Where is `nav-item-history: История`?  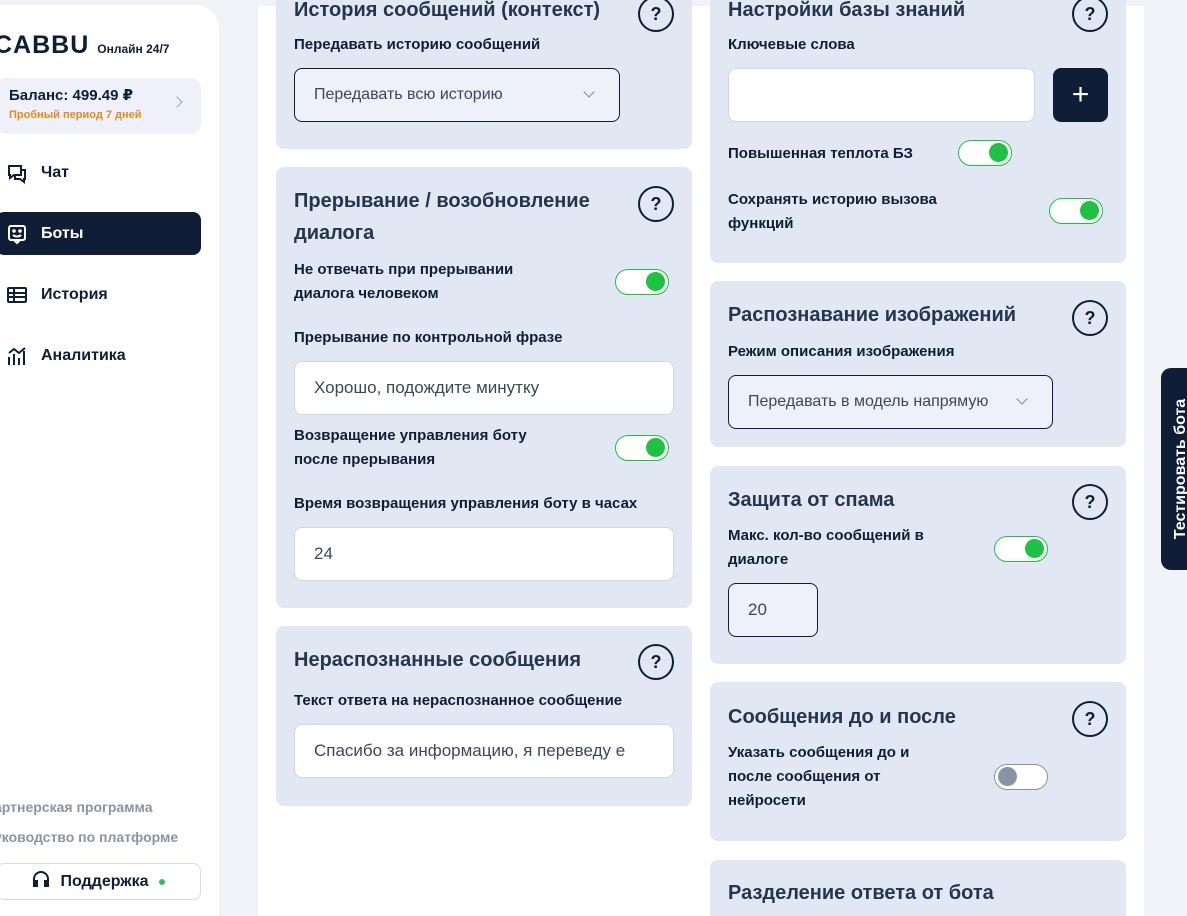 nav-item-history: История is located at coordinates (100, 294).